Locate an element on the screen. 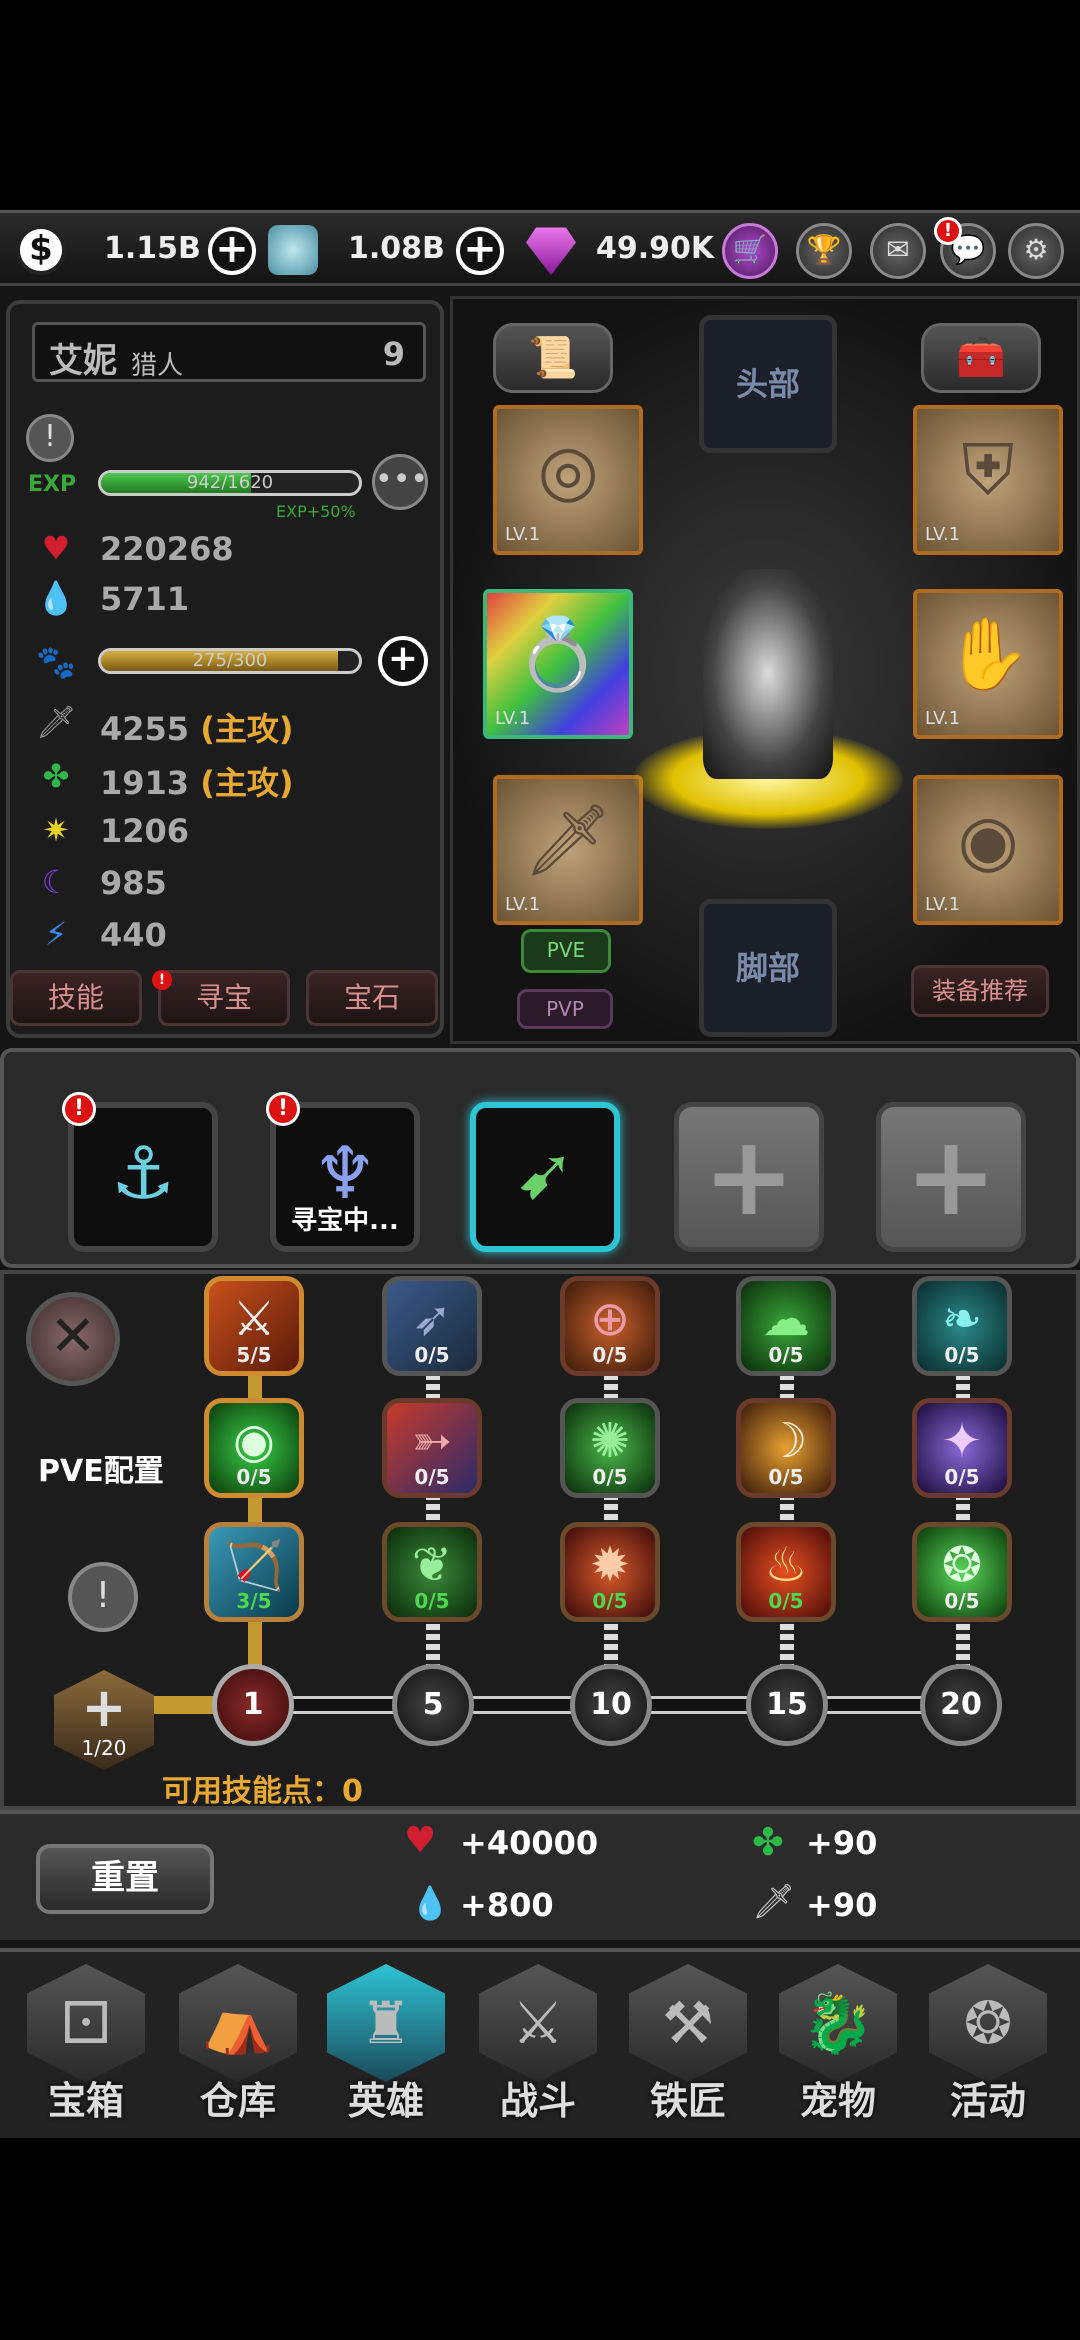 Image resolution: width=1080 pixels, height=2340 pixels. gloves-slot: ✋ LV.1 is located at coordinates (988, 664).